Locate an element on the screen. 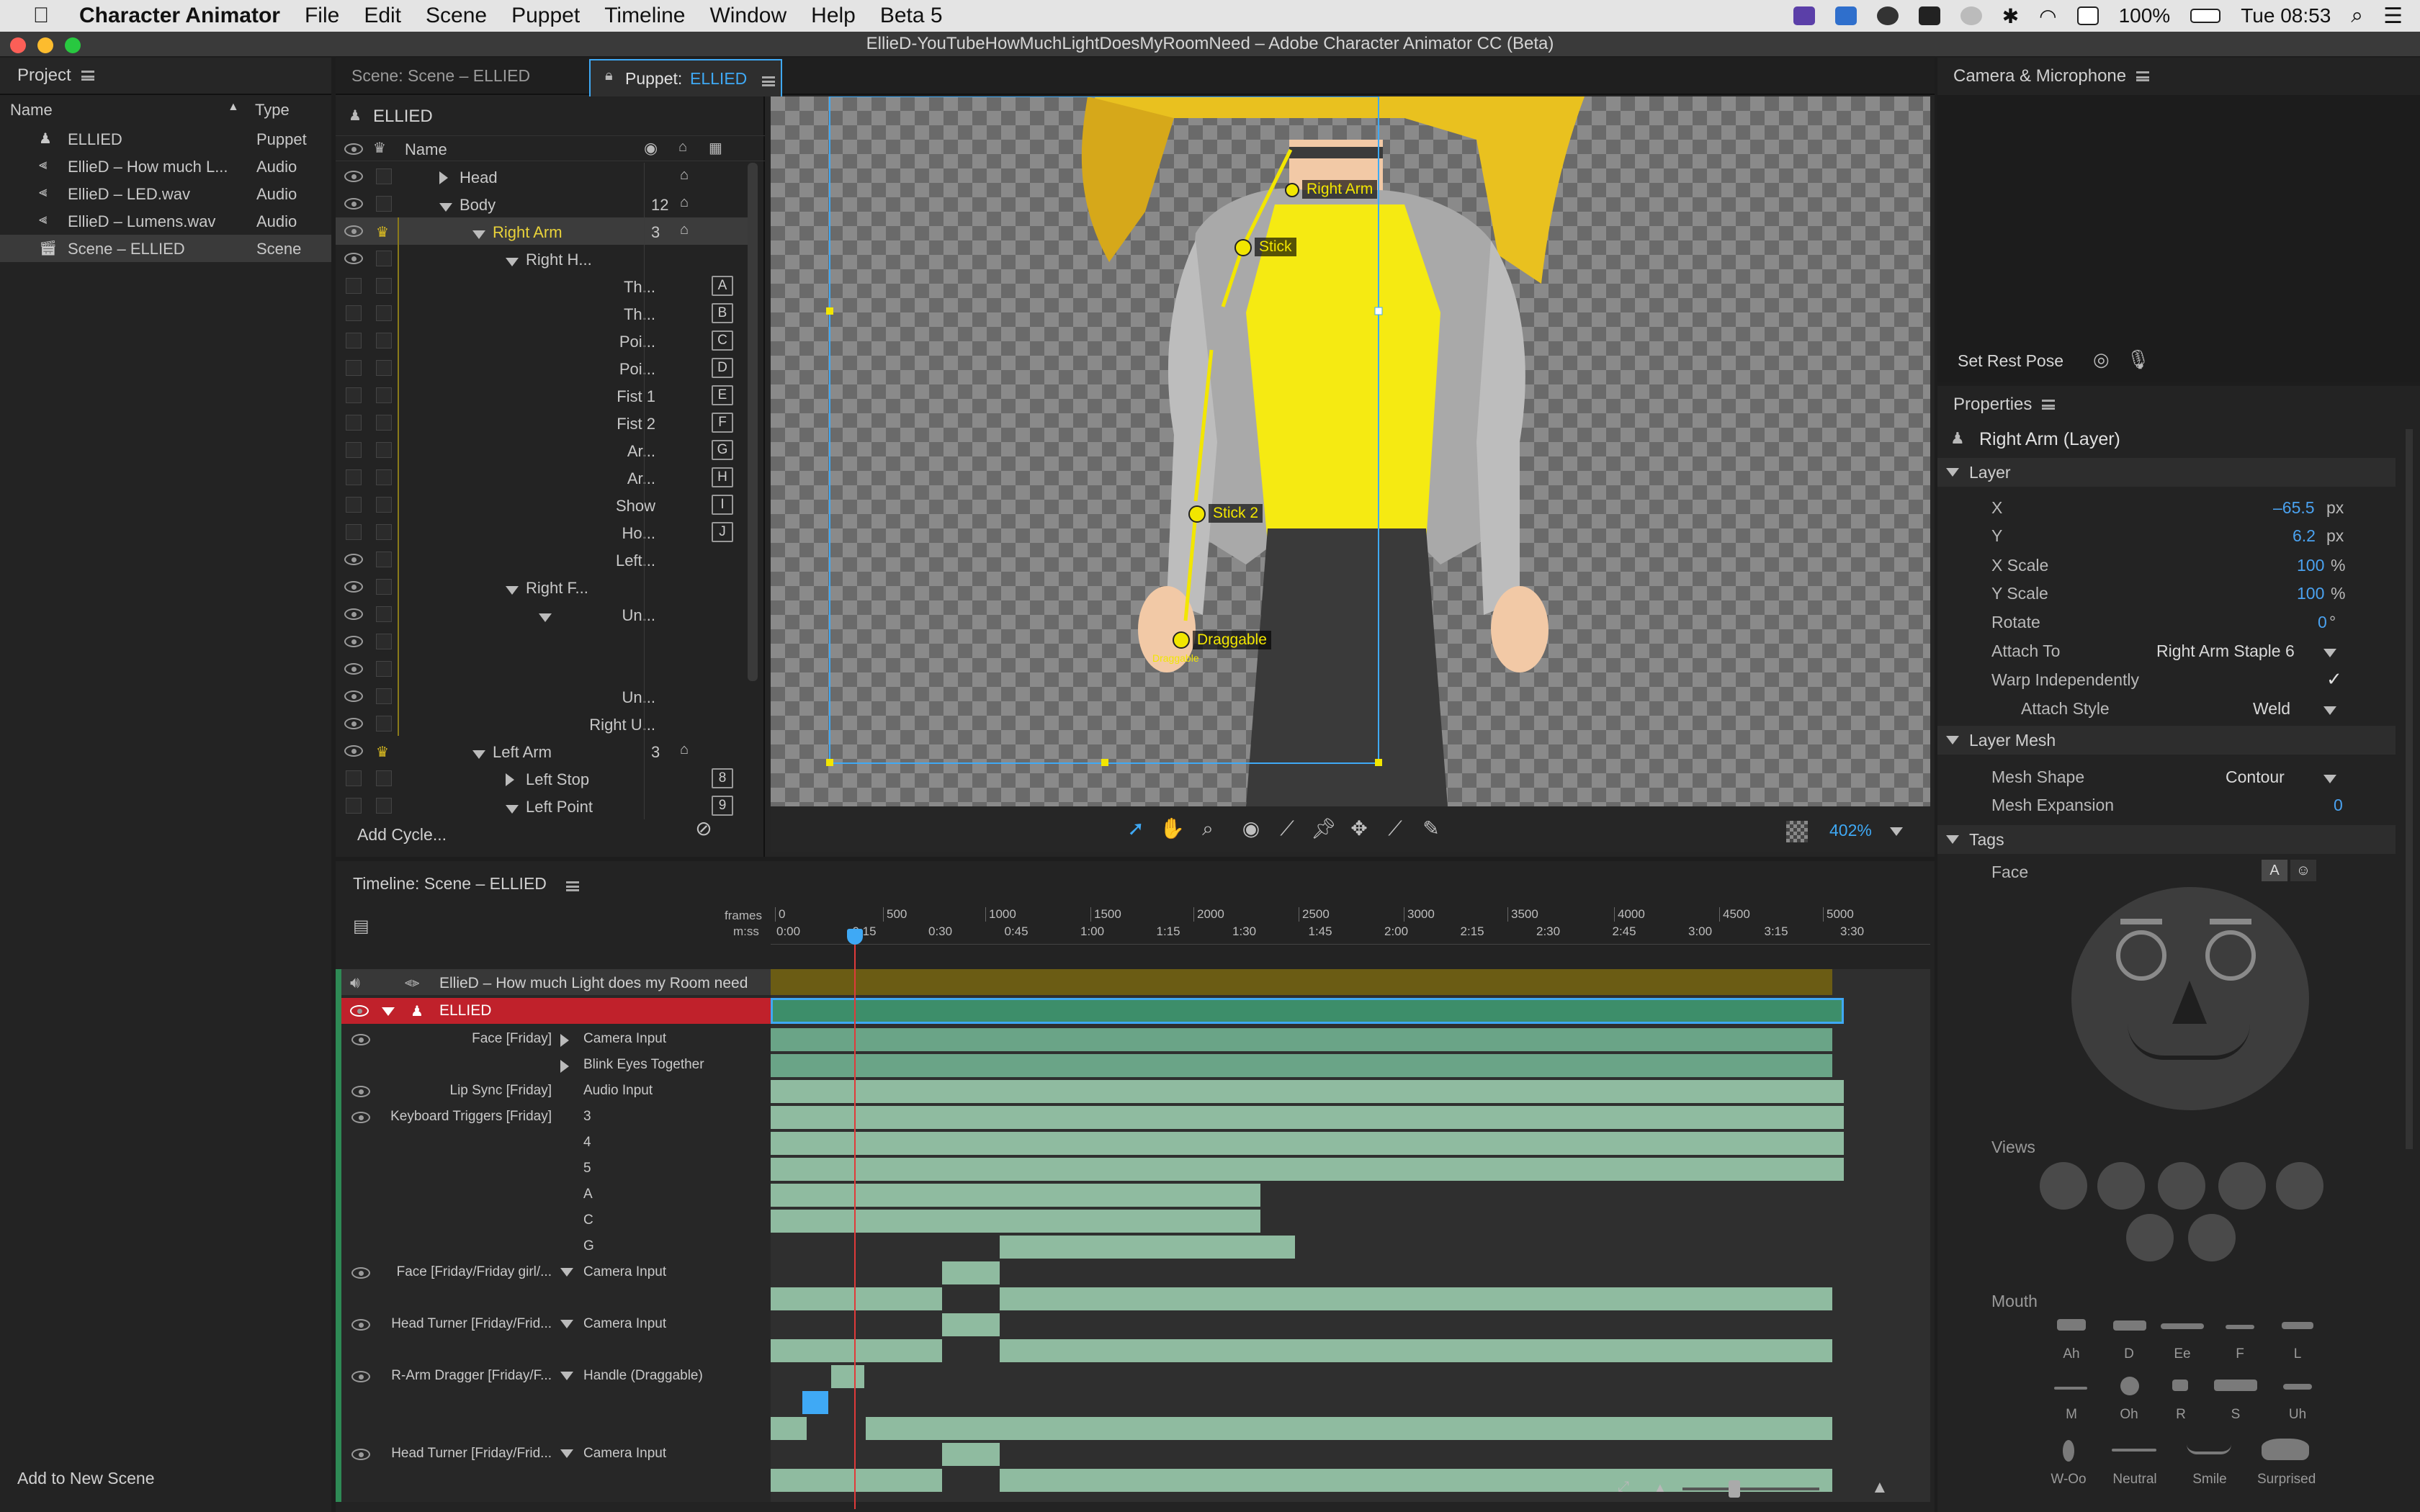 The image size is (2420, 1512). fit-timeline-icon: ⤢ is located at coordinates (1623, 1487).